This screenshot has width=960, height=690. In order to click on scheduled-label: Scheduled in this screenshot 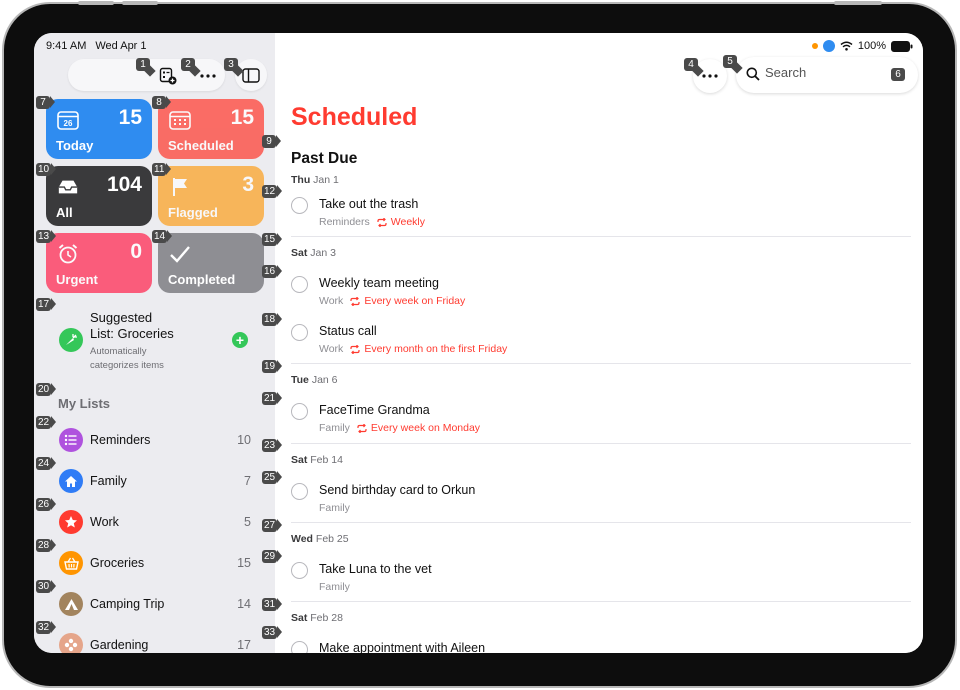, I will do `click(201, 145)`.